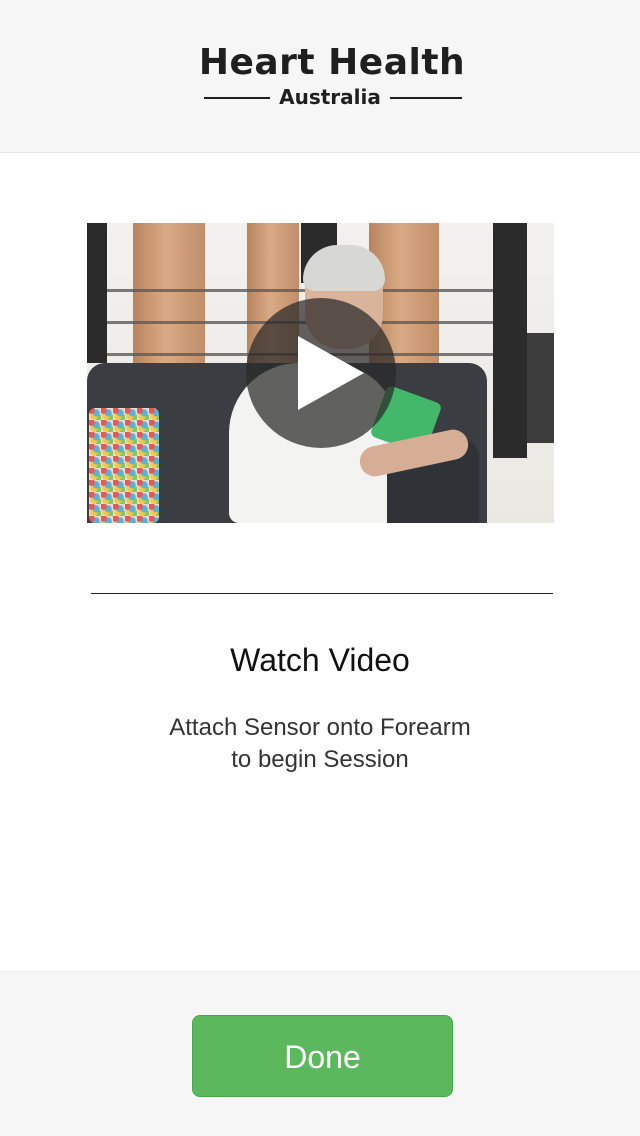 This screenshot has width=640, height=1136. What do you see at coordinates (426, 98) in the screenshot?
I see `logo-rule-right` at bounding box center [426, 98].